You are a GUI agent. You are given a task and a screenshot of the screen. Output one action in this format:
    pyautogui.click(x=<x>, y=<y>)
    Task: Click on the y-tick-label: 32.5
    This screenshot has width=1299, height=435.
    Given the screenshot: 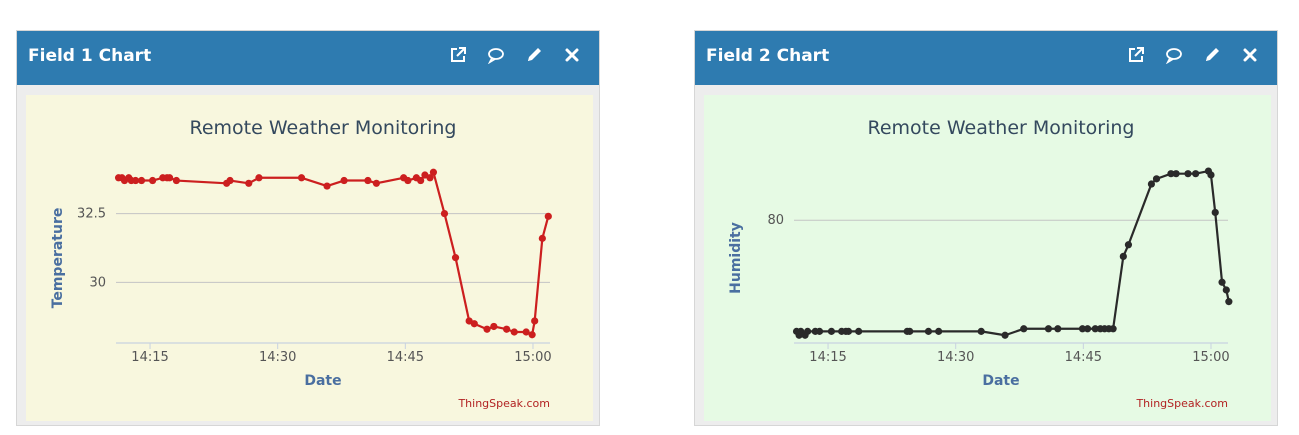 What is the action you would take?
    pyautogui.click(x=91, y=214)
    